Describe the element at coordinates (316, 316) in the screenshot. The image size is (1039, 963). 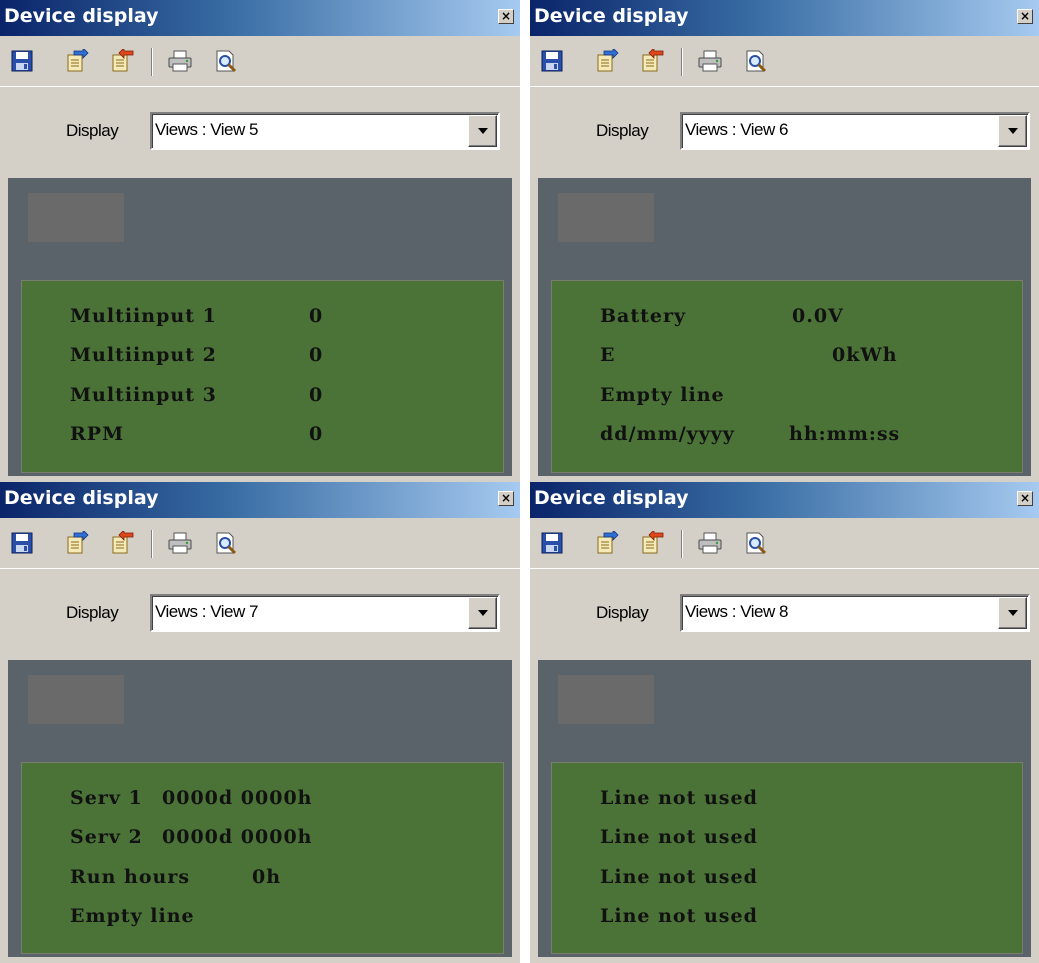
I see `lcd-value-1: 0` at that location.